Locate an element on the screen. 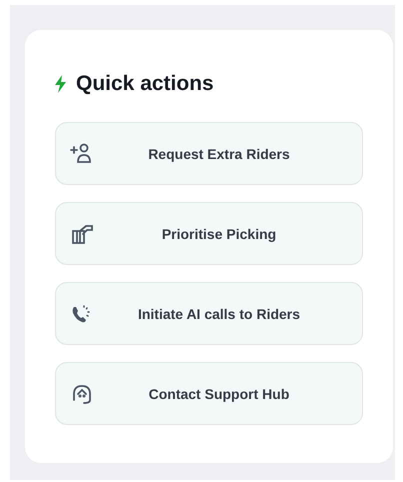 This screenshot has height=482, width=403. action-button: Contact Support Hub is located at coordinates (209, 393).